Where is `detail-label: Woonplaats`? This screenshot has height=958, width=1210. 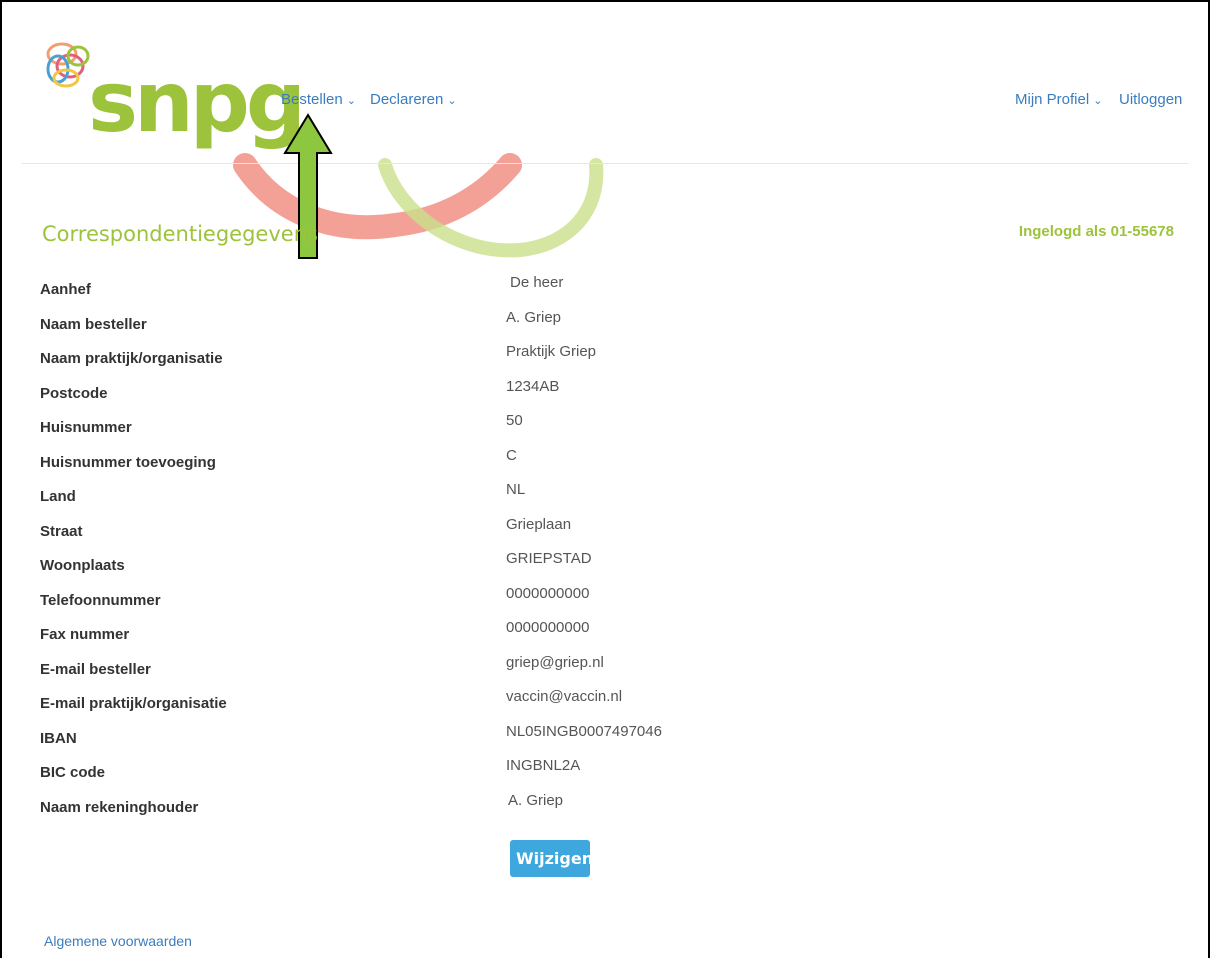 detail-label: Woonplaats is located at coordinates (82, 565).